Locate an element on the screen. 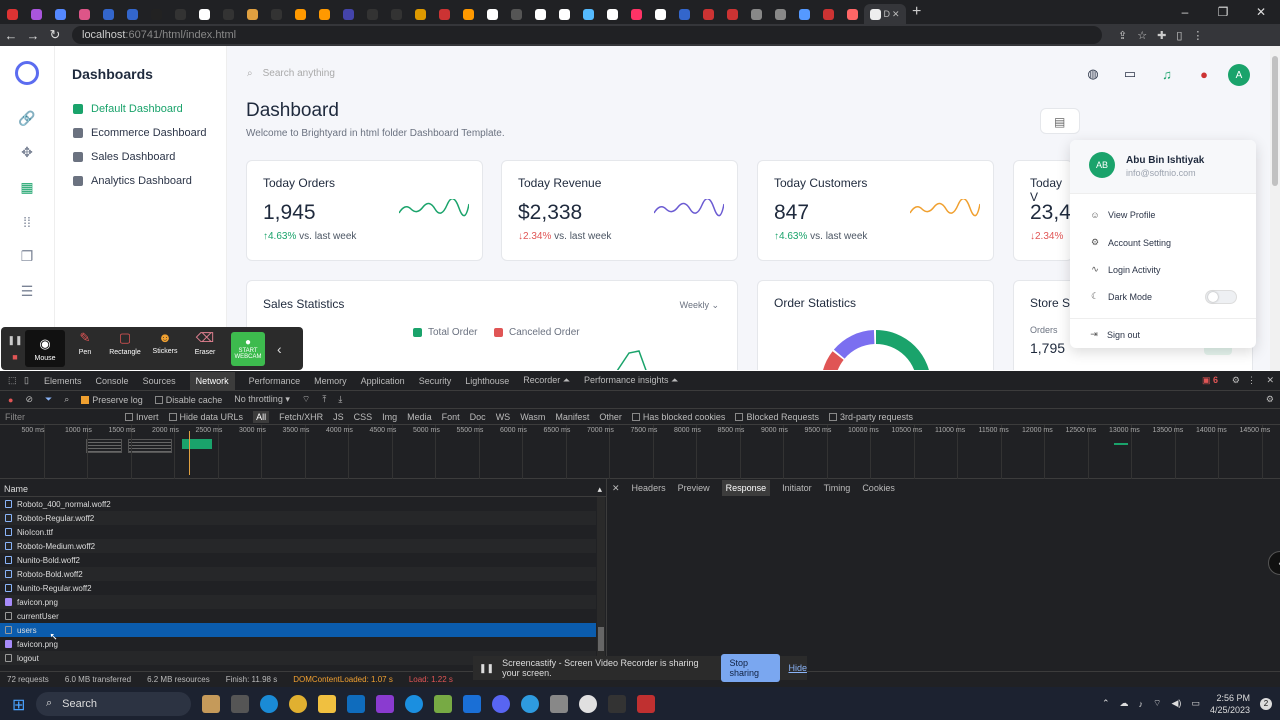 Image resolution: width=1280 pixels, height=720 pixels. filter-type: Media is located at coordinates (419, 417).